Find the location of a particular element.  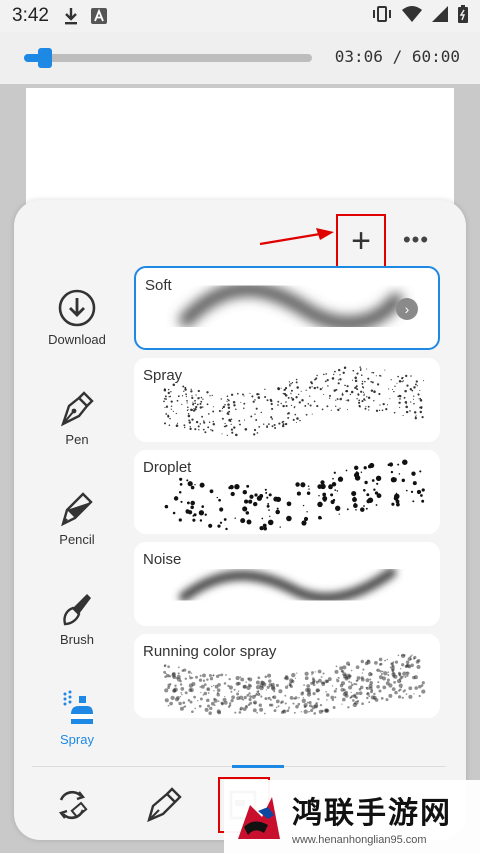

app-notification-icon is located at coordinates (98, 16).